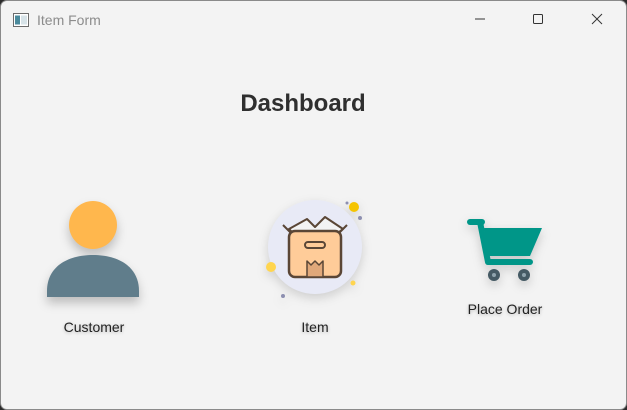 The image size is (627, 410). What do you see at coordinates (69, 20) in the screenshot?
I see `window-title: Item Form` at bounding box center [69, 20].